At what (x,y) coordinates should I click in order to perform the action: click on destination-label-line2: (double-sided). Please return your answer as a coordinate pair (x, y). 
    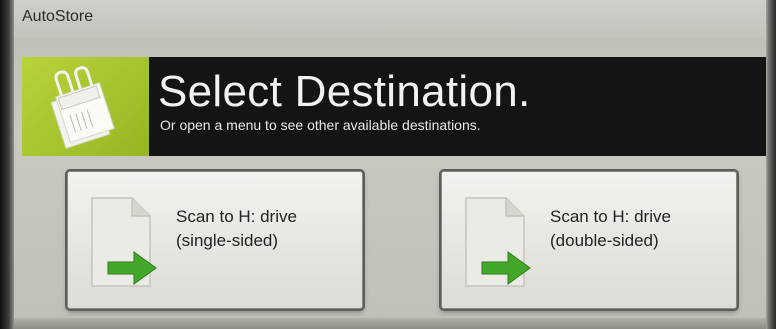
    Looking at the image, I should click on (604, 240).